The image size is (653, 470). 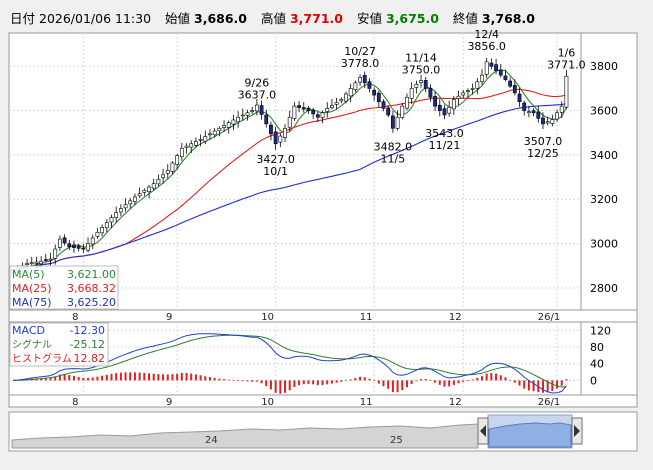 I want to click on legend-histogram-value: 12.82, so click(x=90, y=358).